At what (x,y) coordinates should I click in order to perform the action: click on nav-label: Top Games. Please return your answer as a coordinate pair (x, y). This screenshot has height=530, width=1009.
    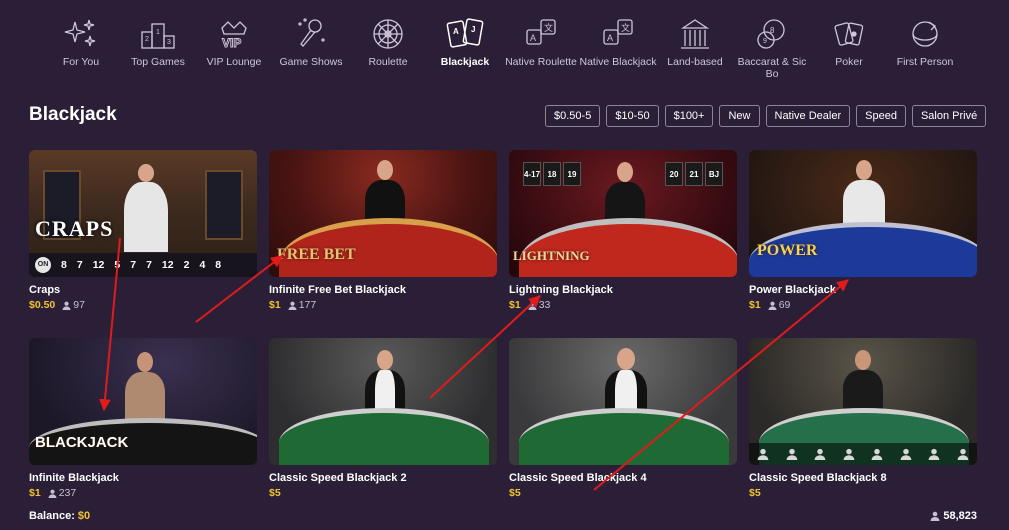
    Looking at the image, I should click on (158, 62).